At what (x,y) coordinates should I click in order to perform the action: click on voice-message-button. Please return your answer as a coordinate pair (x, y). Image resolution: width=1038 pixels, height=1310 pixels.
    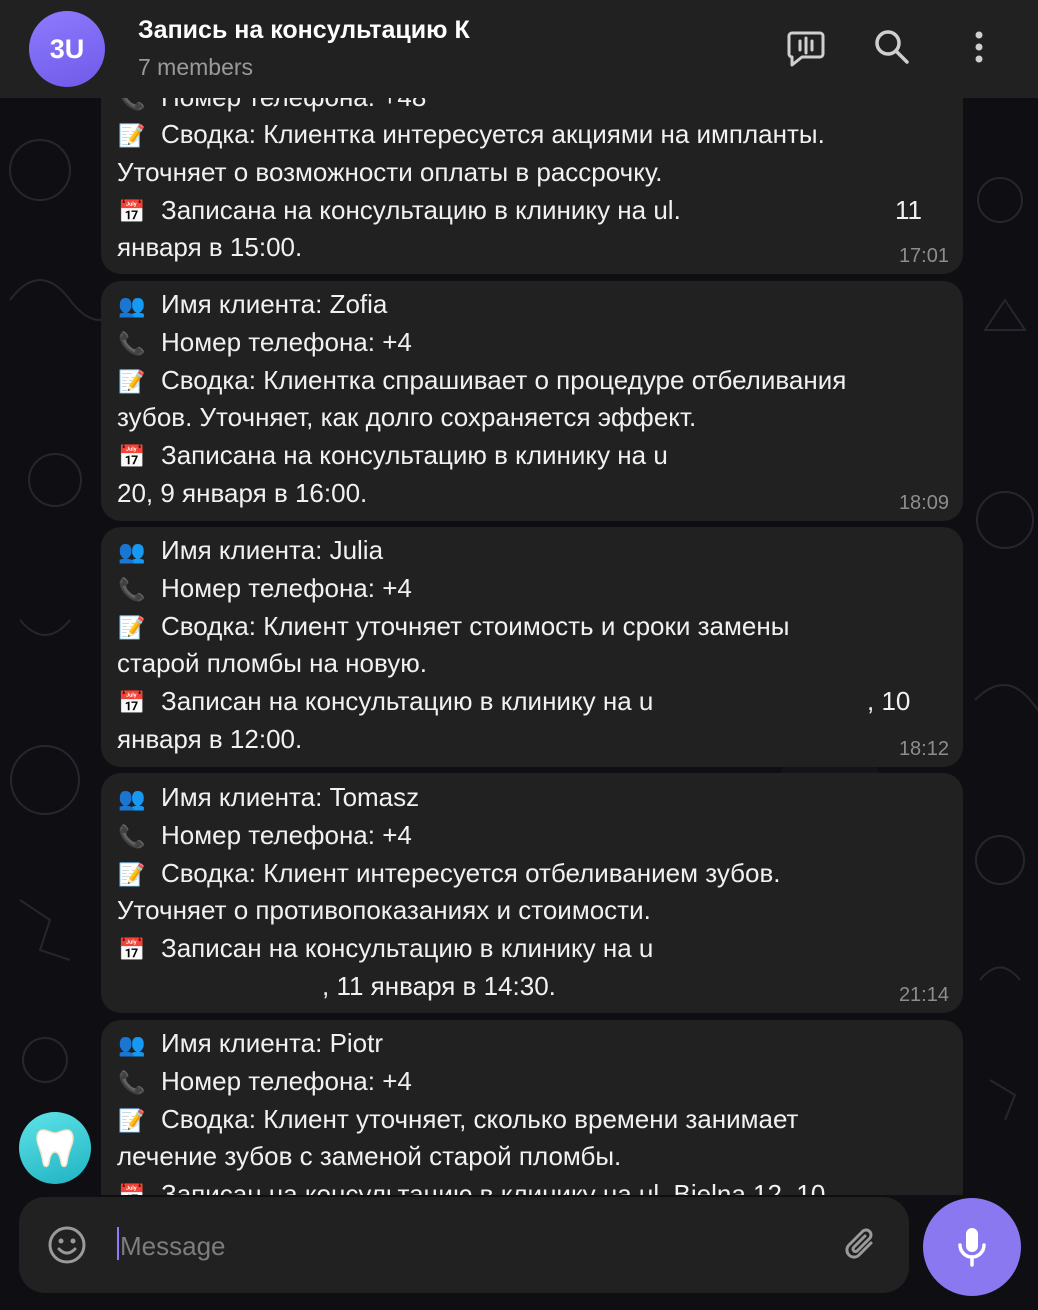
    Looking at the image, I should click on (972, 1247).